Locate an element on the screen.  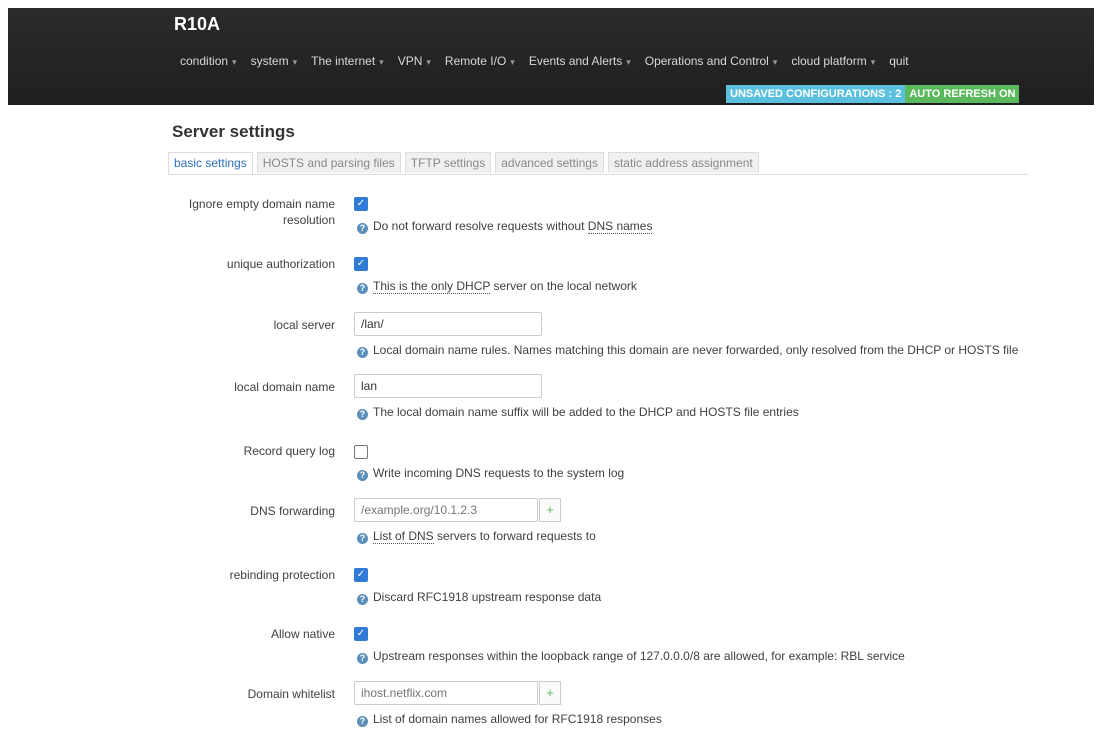
tab-basic-settings: basic settings is located at coordinates (210, 163).